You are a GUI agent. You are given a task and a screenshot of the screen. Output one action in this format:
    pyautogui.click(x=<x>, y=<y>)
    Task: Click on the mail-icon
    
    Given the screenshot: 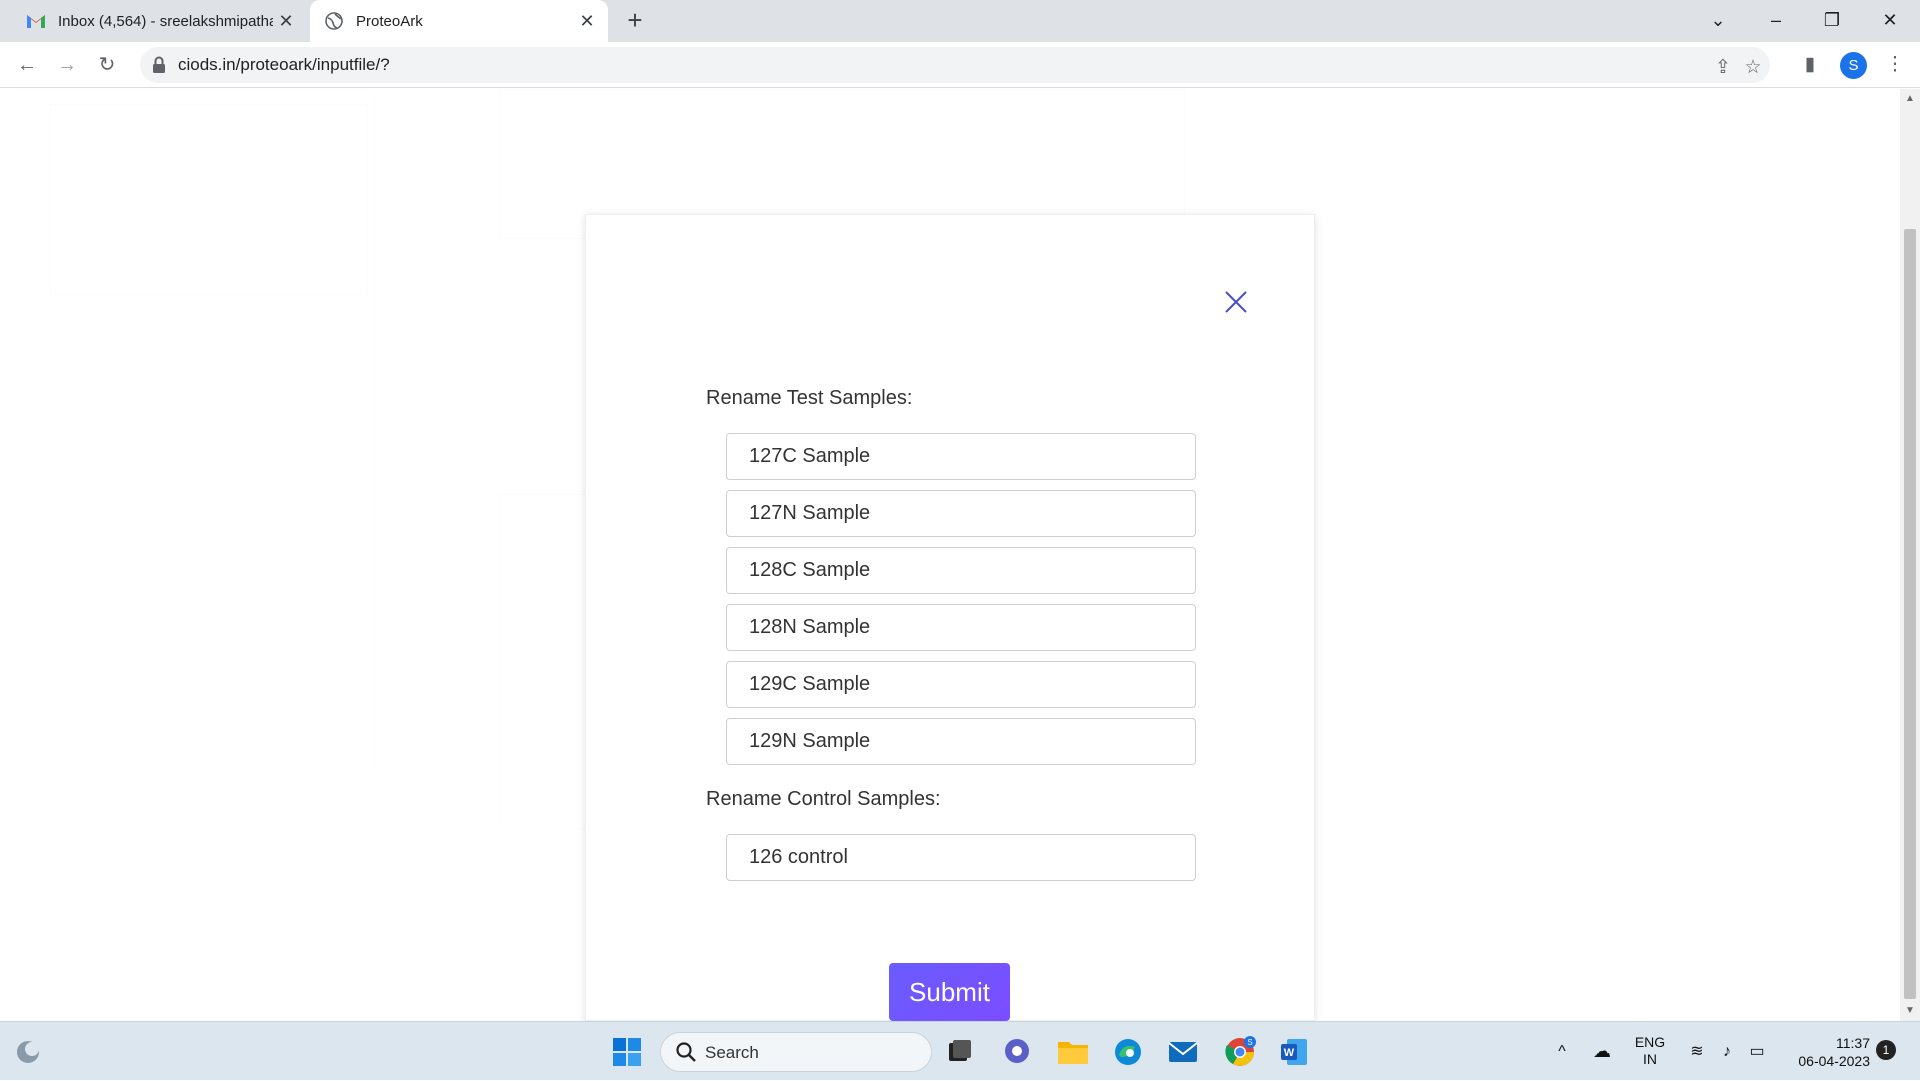 What is the action you would take?
    pyautogui.click(x=1183, y=1052)
    